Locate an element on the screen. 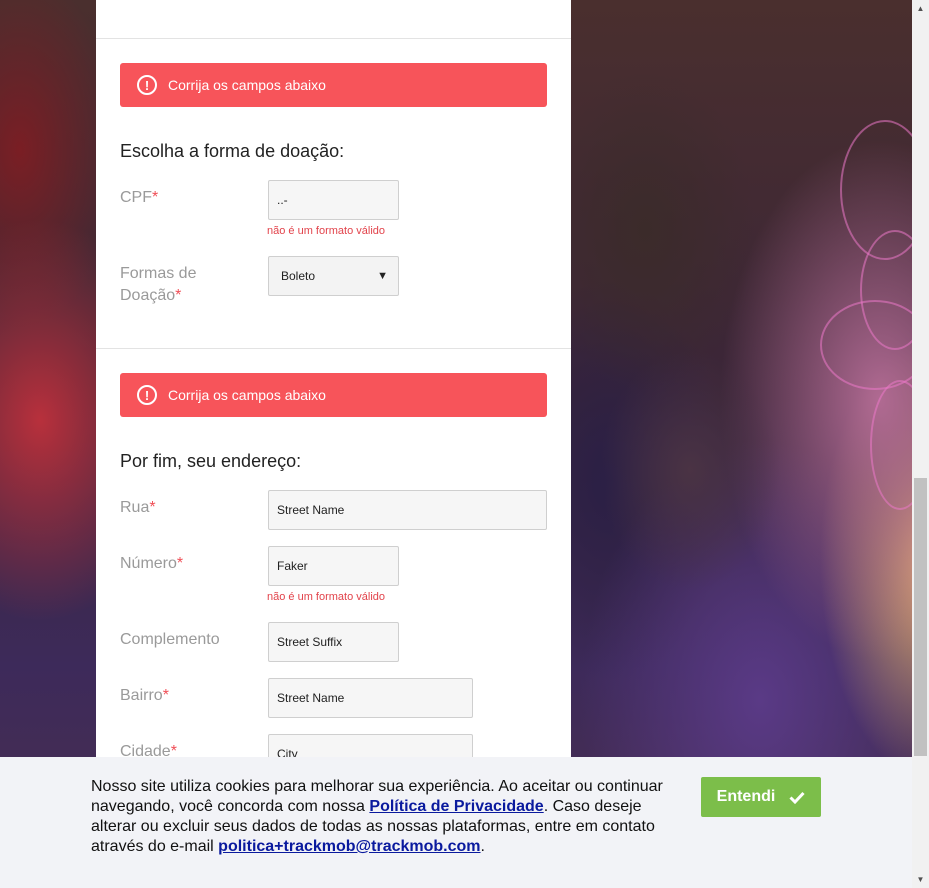  cpf-error: não é um formato válido is located at coordinates (326, 231).